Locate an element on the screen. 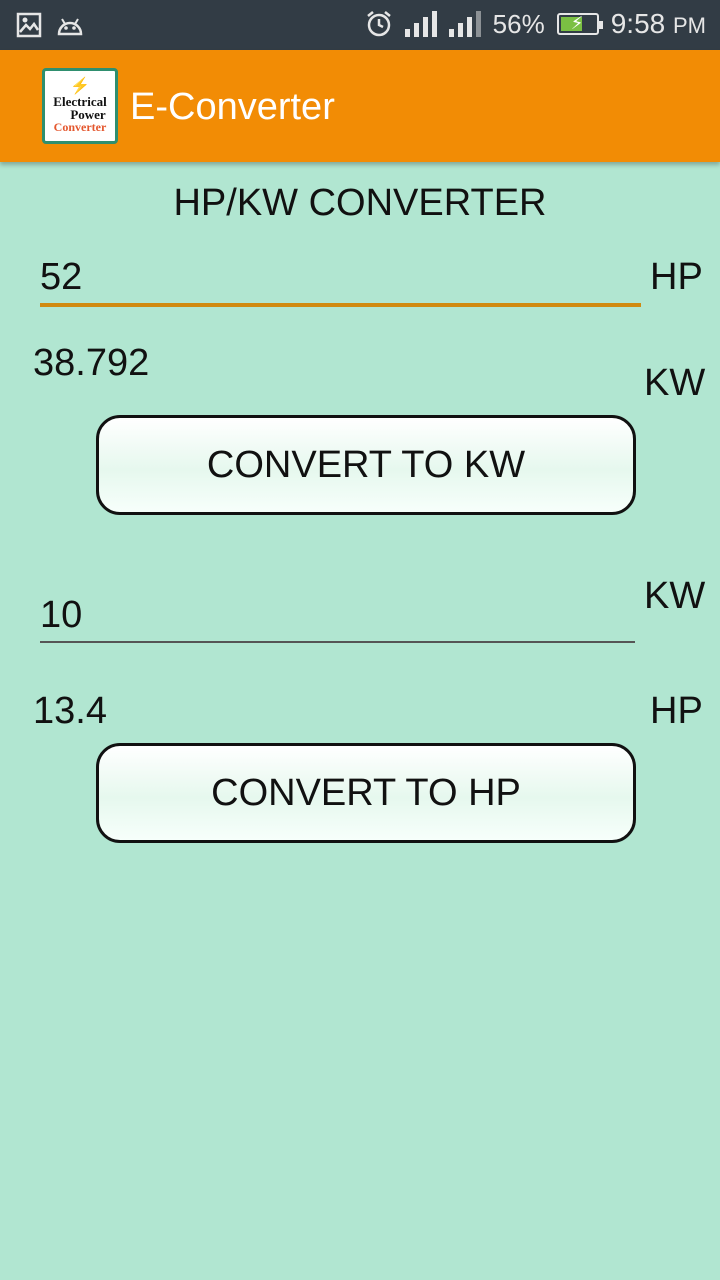 Image resolution: width=720 pixels, height=1280 pixels. clock: 9:58 PM is located at coordinates (658, 24).